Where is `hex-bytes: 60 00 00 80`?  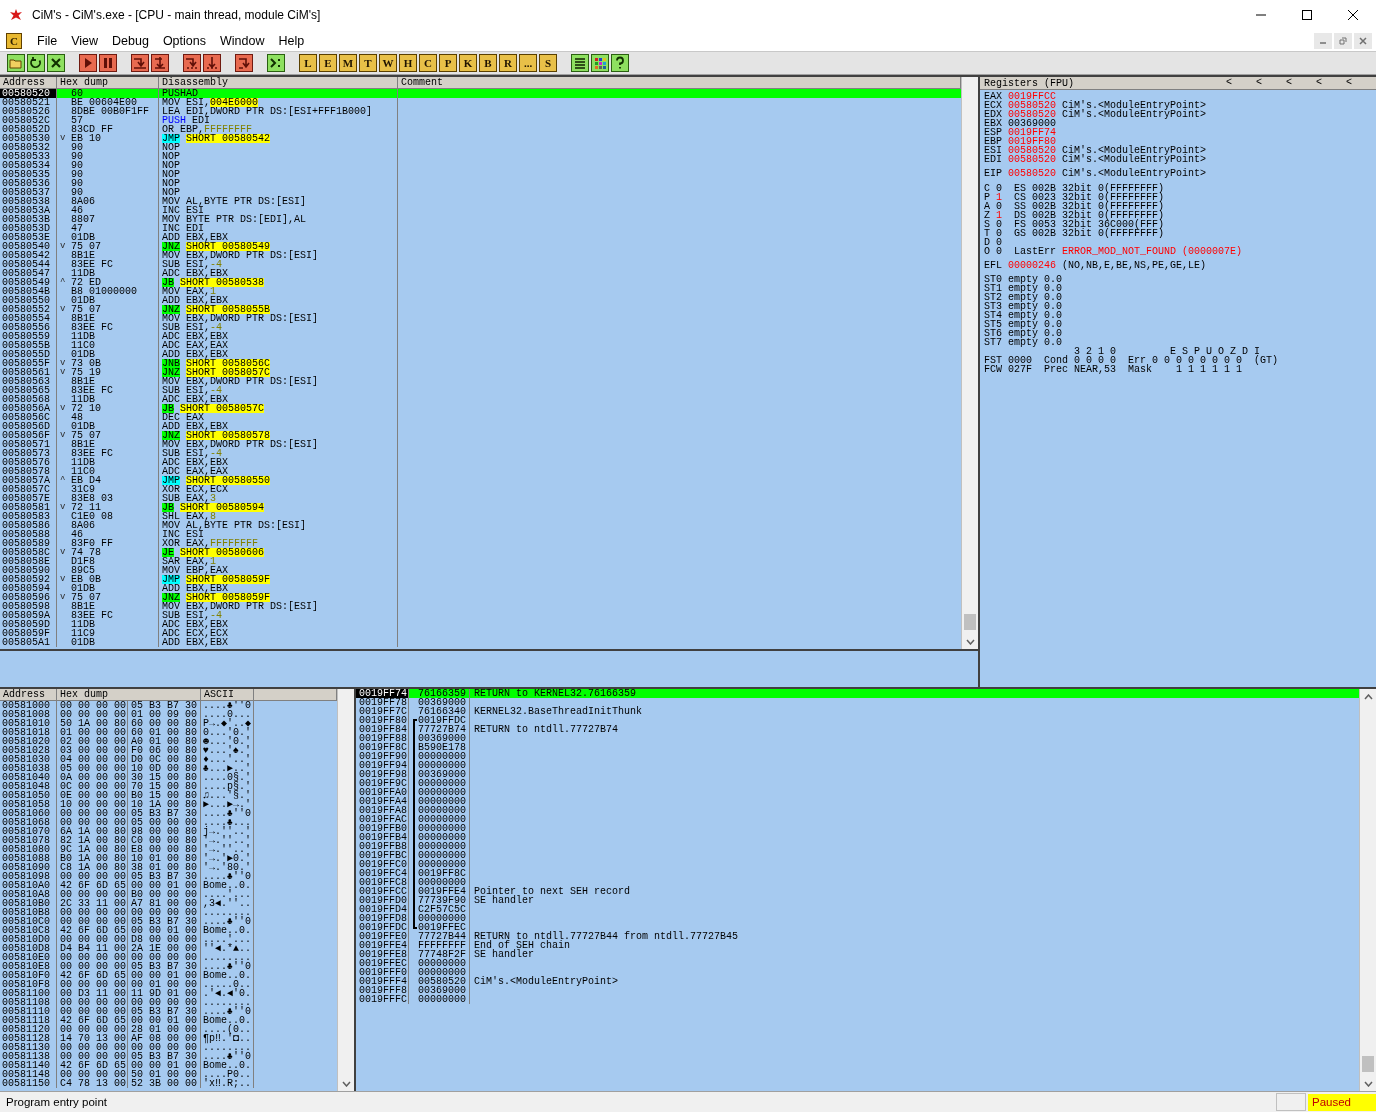
hex-bytes: 60 00 00 80 is located at coordinates (164, 723).